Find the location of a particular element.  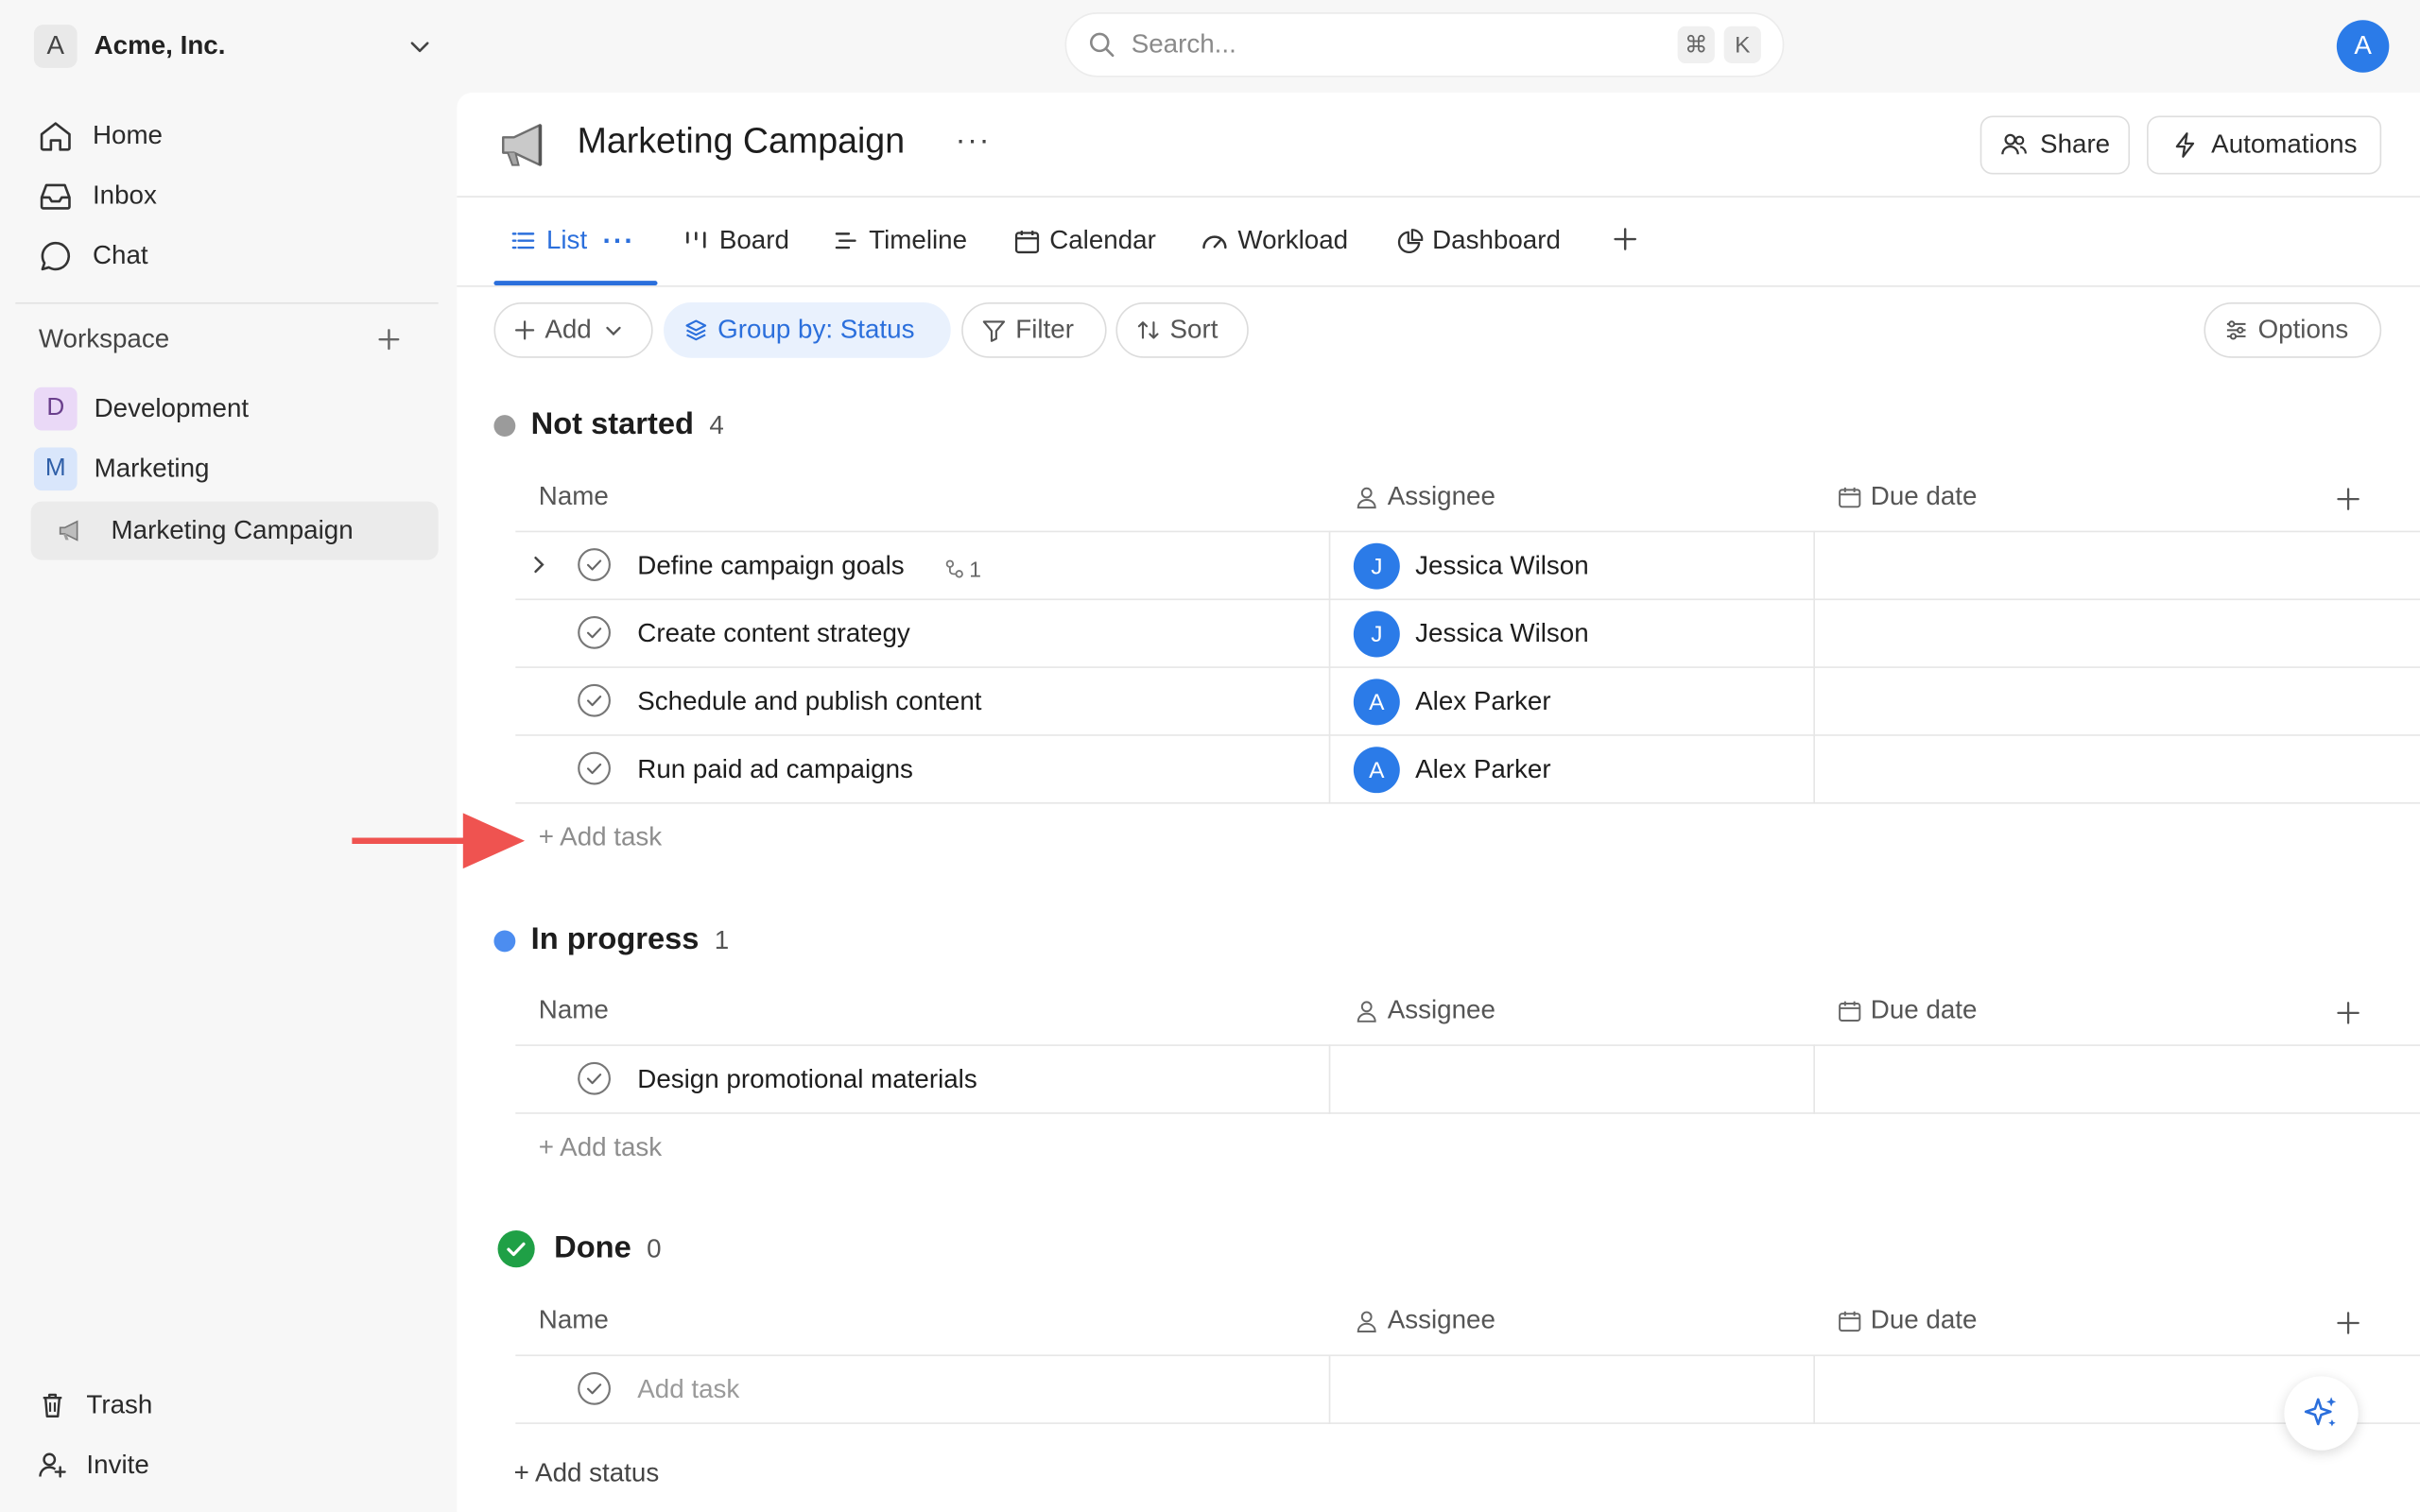

person-icon is located at coordinates (1366, 1320).